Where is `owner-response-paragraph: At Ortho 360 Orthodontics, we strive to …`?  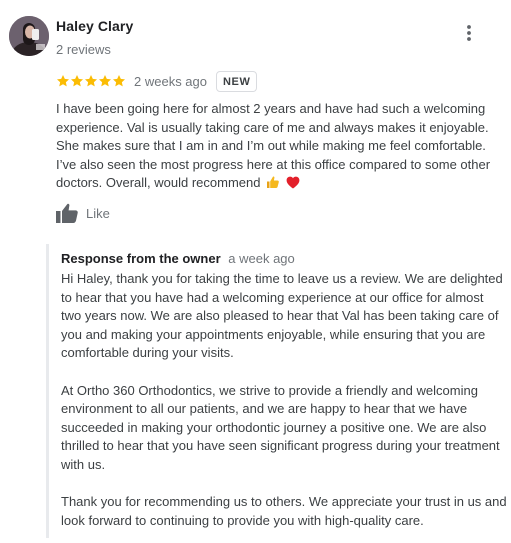 owner-response-paragraph: At Ortho 360 Orthodontics, we strive to … is located at coordinates (280, 427).